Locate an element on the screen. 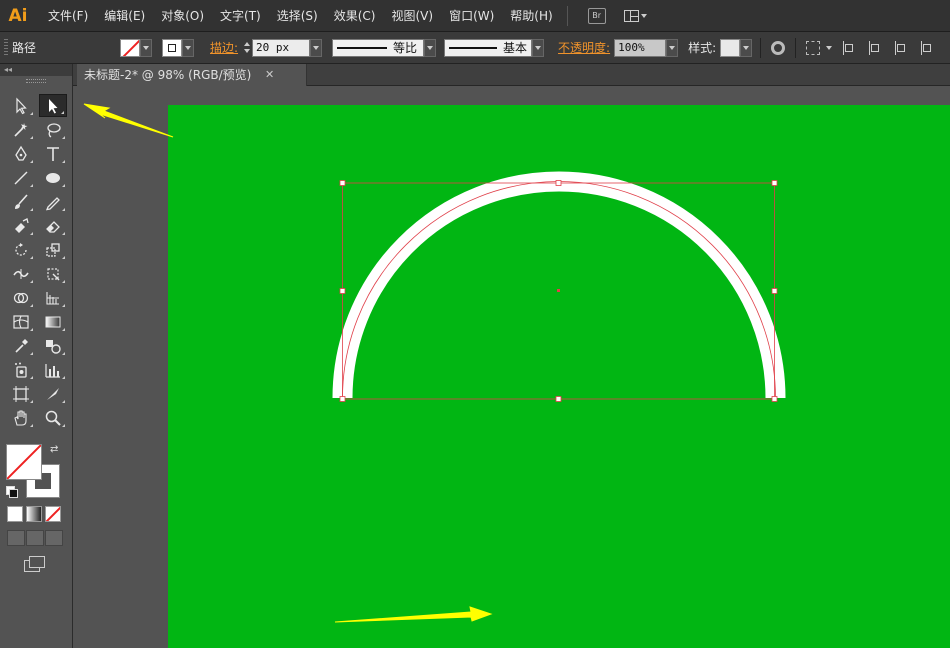 Image resolution: width=950 pixels, height=648 pixels. center-point is located at coordinates (558, 290).